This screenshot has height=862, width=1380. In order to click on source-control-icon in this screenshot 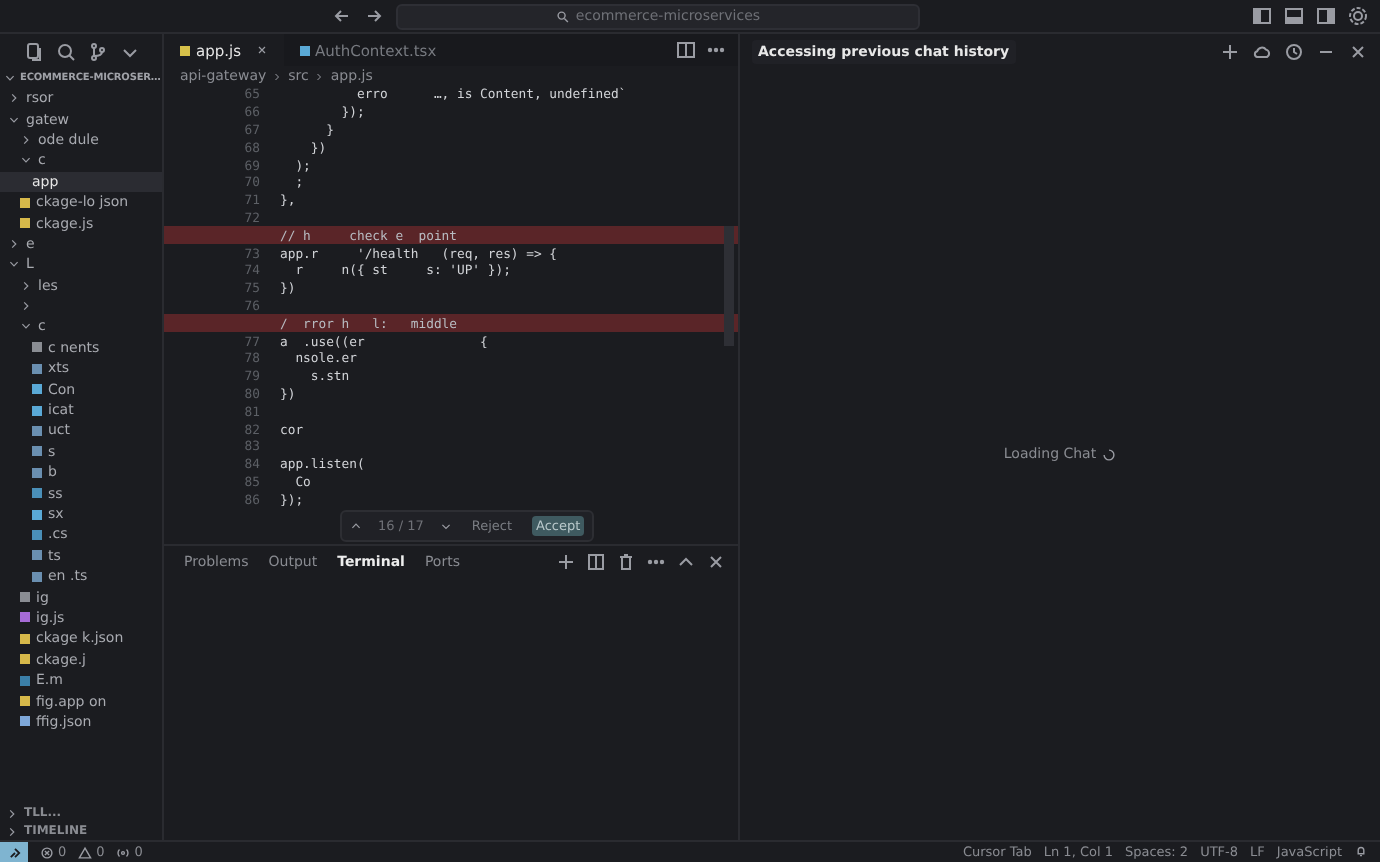, I will do `click(98, 51)`.